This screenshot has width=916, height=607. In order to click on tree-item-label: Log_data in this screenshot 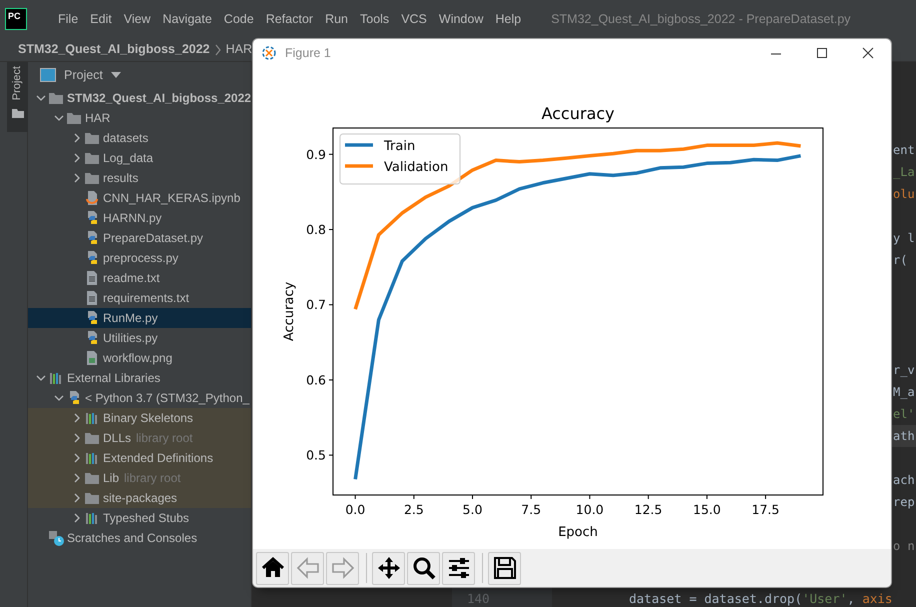, I will do `click(128, 158)`.